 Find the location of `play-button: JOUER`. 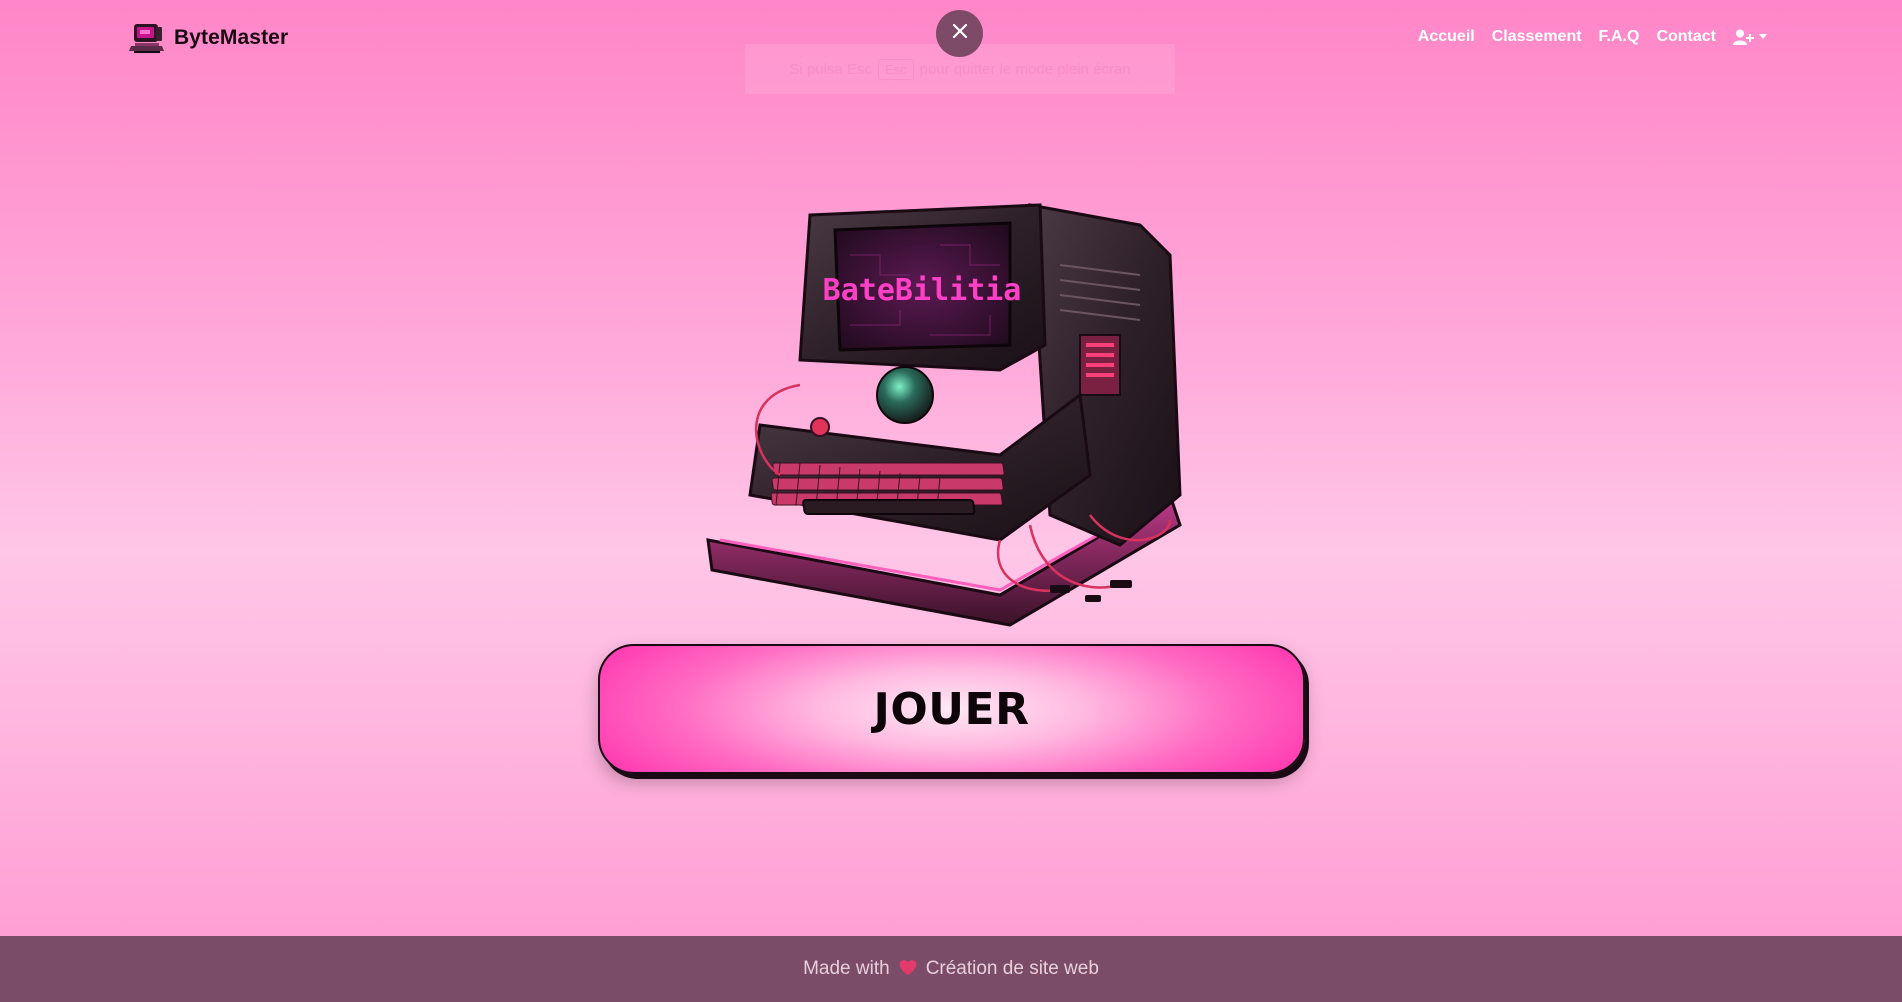

play-button: JOUER is located at coordinates (951, 709).